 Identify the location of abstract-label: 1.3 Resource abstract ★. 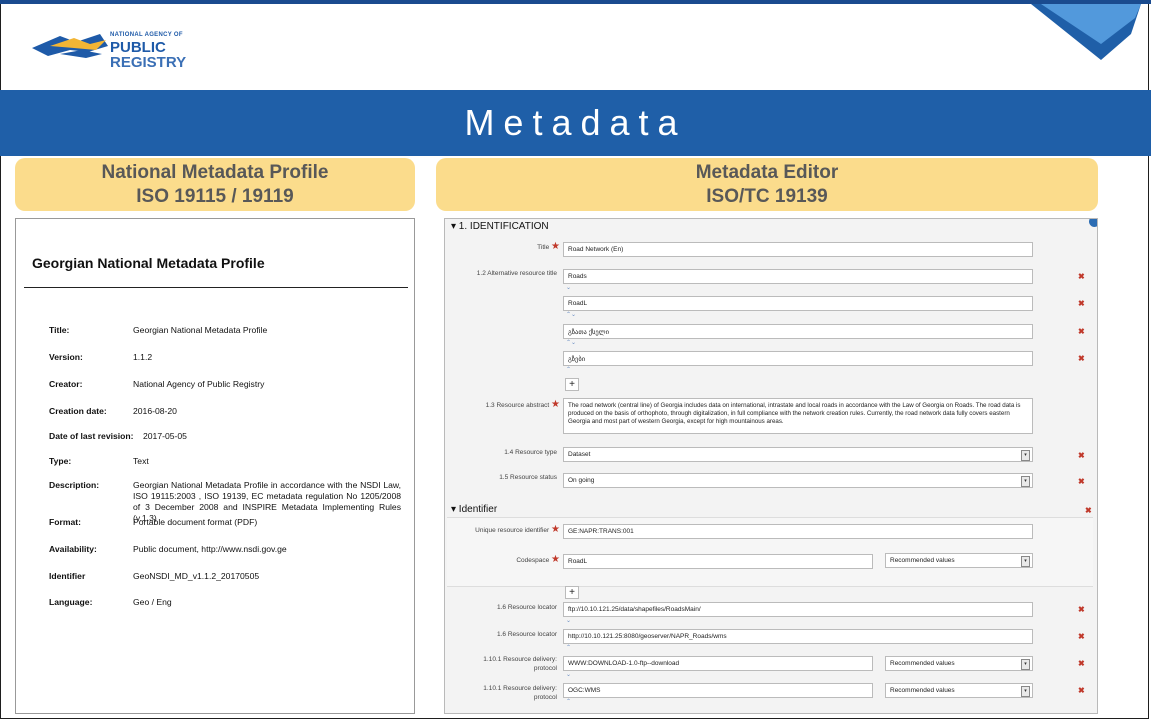
(502, 404).